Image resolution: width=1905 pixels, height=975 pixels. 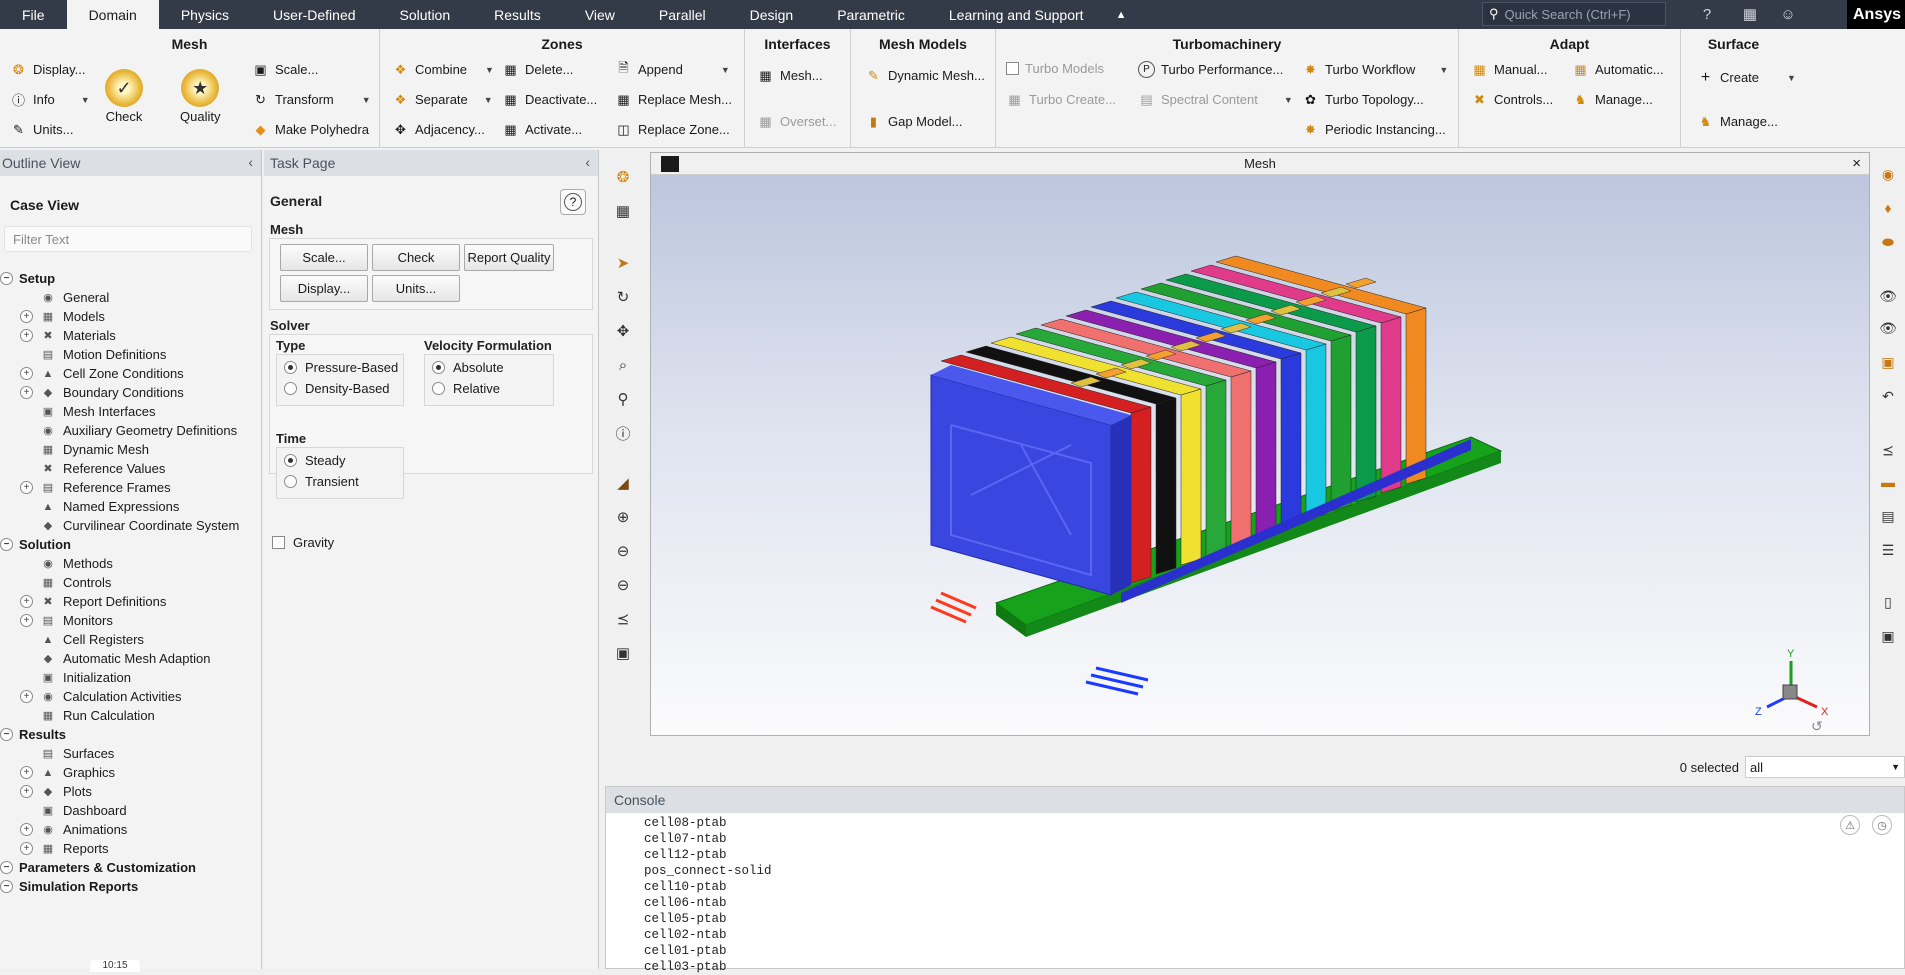 What do you see at coordinates (131, 601) in the screenshot?
I see `tree-item: + ✖ Report Definitions` at bounding box center [131, 601].